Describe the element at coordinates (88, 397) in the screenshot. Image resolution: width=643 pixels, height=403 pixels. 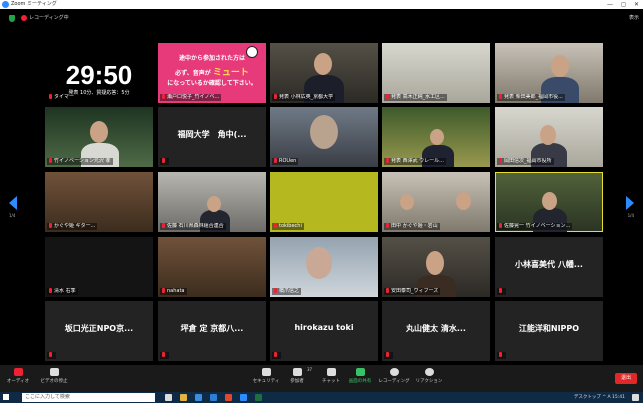
I see `taskbar-search-box: ここに入力して検索` at that location.